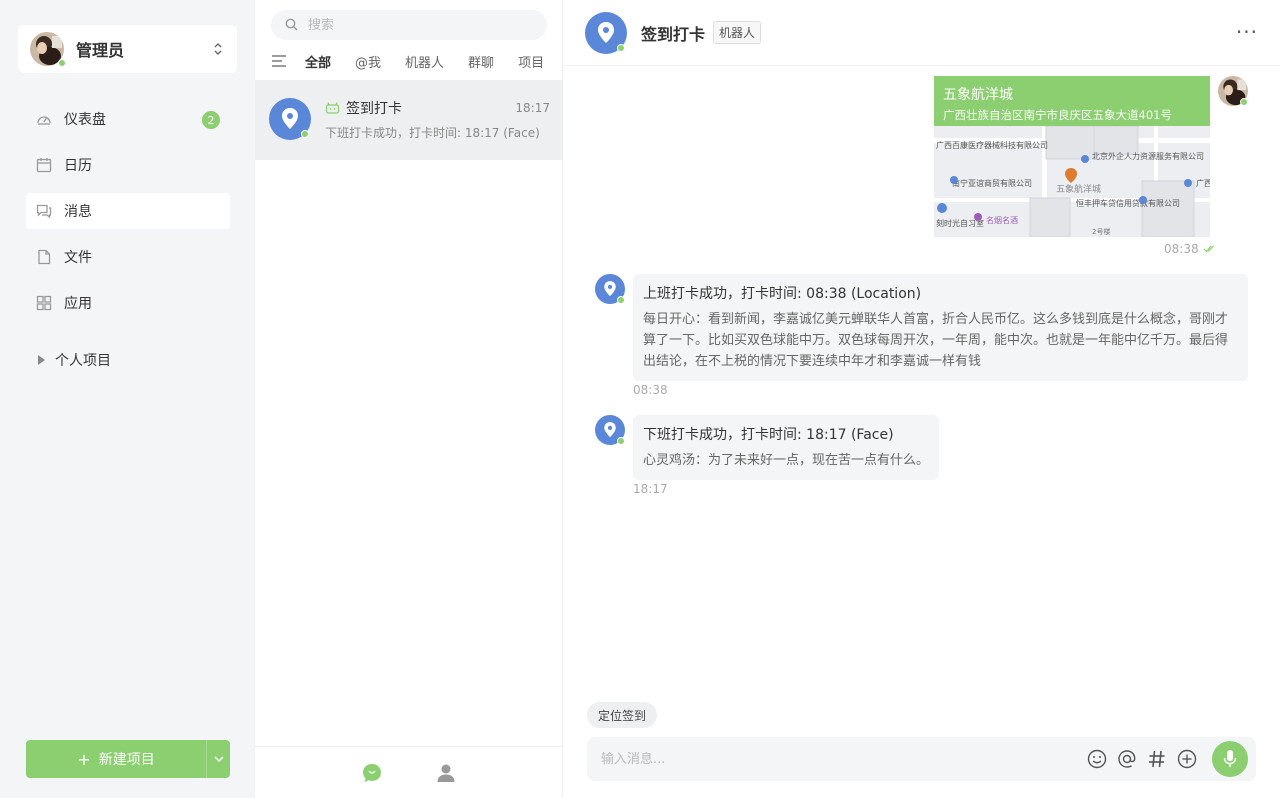 This screenshot has height=798, width=1280. Describe the element at coordinates (279, 61) in the screenshot. I see `menu-icon` at that location.